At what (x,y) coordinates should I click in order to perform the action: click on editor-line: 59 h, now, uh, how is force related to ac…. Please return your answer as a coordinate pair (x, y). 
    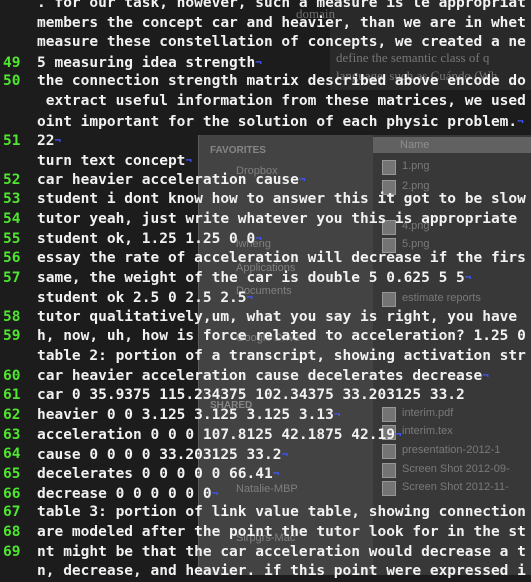
    Looking at the image, I should click on (265, 337).